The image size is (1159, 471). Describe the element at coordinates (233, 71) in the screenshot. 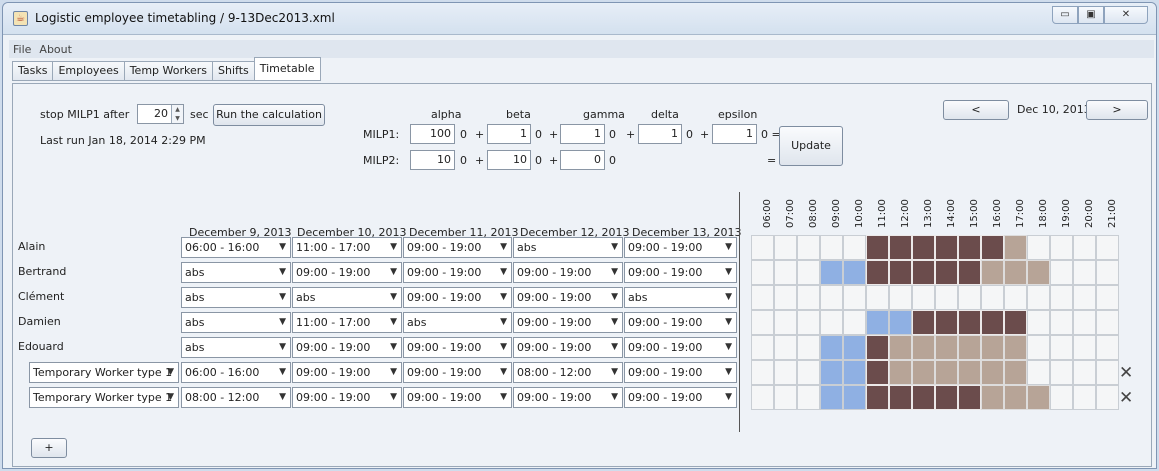

I see `tab-shifts: Shifts` at that location.